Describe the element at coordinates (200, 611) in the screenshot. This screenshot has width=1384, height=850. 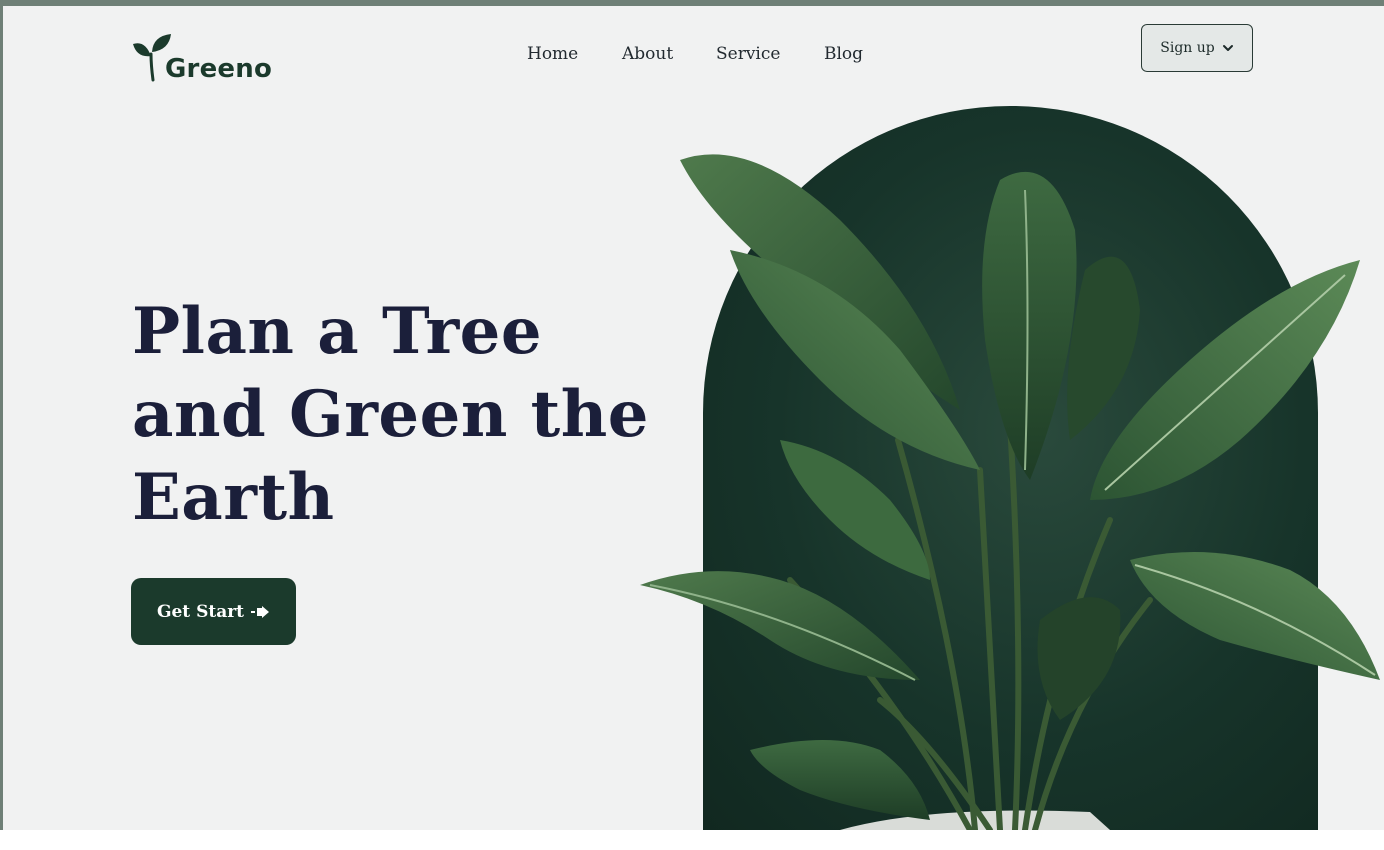
I see `get-start-label: Get Start` at that location.